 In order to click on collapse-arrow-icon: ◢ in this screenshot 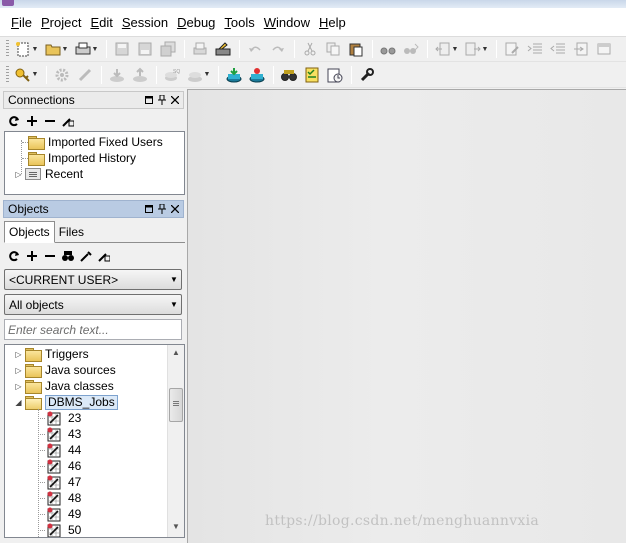, I will do `click(18, 402)`.